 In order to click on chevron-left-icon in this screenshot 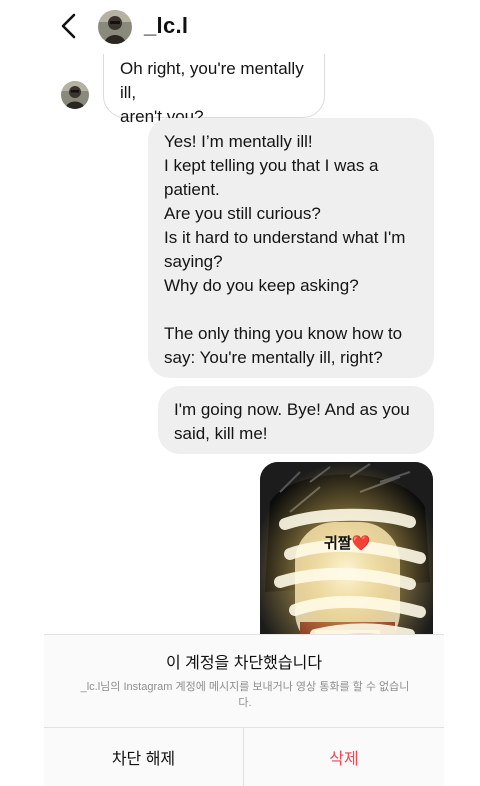, I will do `click(68, 26)`.